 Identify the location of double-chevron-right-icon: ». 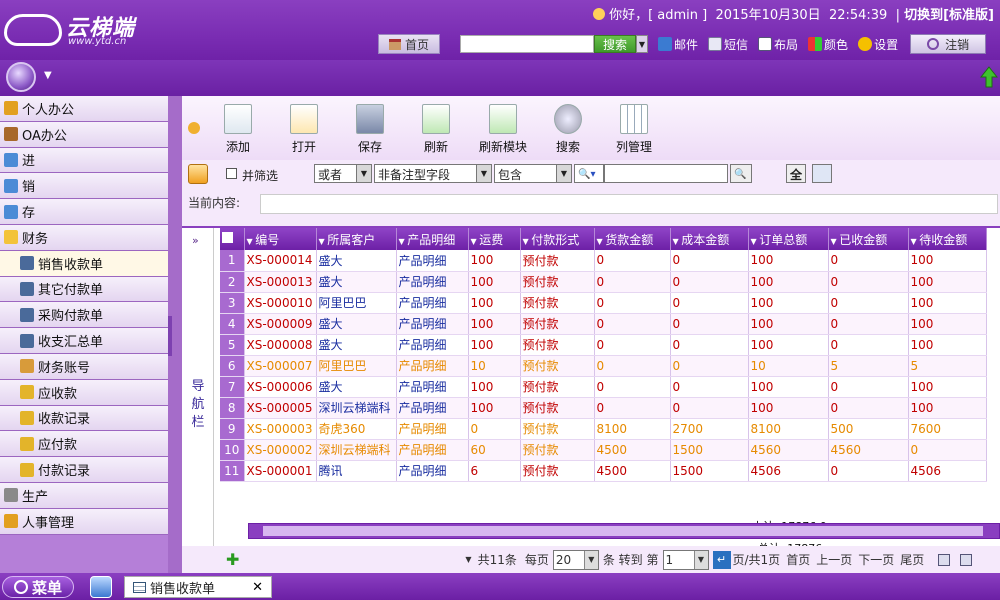
(195, 240).